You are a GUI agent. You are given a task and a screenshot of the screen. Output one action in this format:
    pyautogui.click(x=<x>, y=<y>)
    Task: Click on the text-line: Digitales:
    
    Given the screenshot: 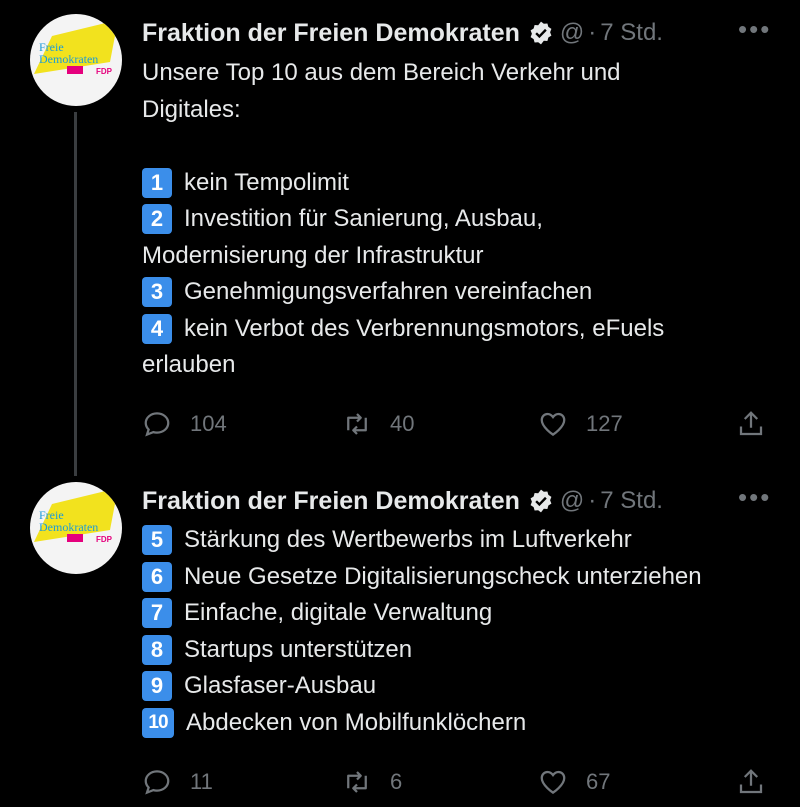 What is the action you would take?
    pyautogui.click(x=191, y=109)
    